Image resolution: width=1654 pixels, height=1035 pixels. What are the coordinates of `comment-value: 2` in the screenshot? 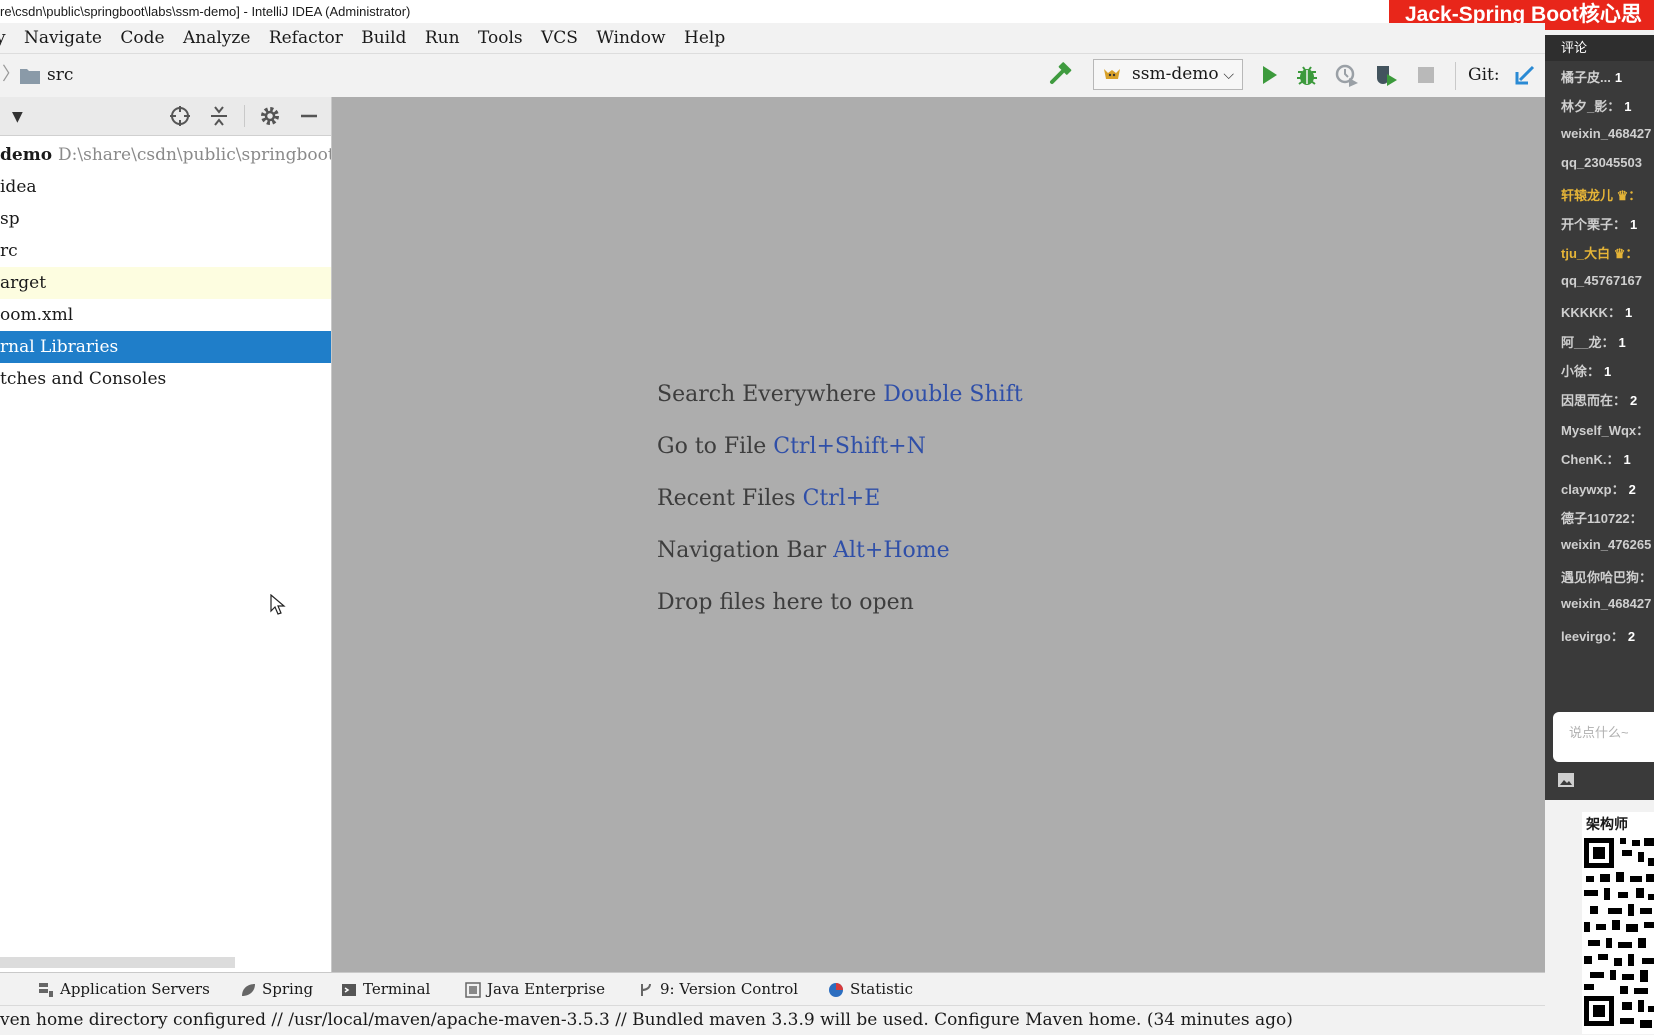 It's located at (1634, 401).